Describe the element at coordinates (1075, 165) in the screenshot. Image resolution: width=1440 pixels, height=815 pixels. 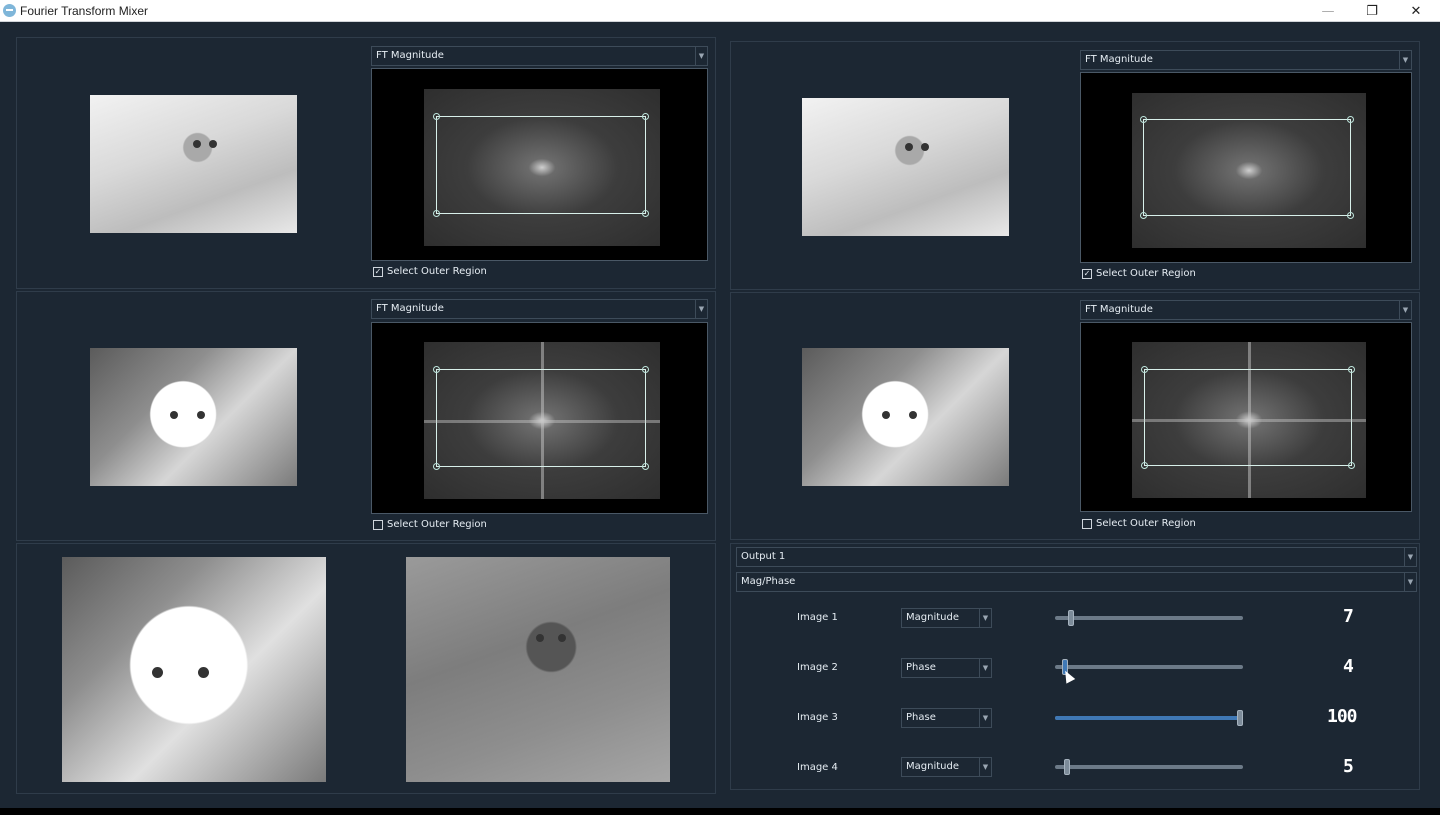
I see `image-viewer-2: FT Magnitude ▼ ✓ Select Outer Region` at that location.